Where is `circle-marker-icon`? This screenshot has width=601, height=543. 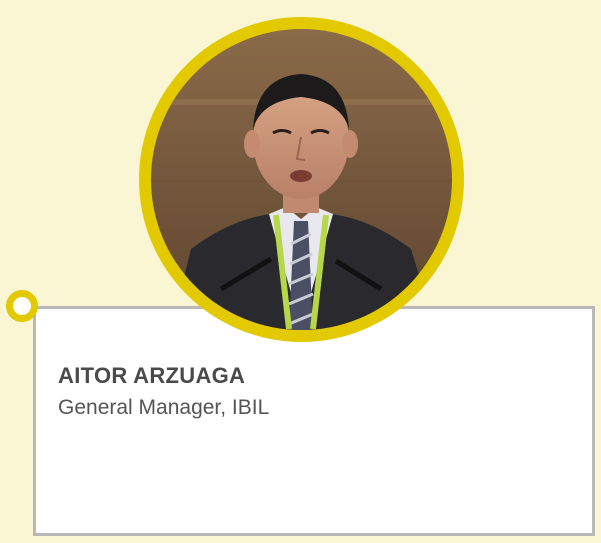 circle-marker-icon is located at coordinates (22, 306).